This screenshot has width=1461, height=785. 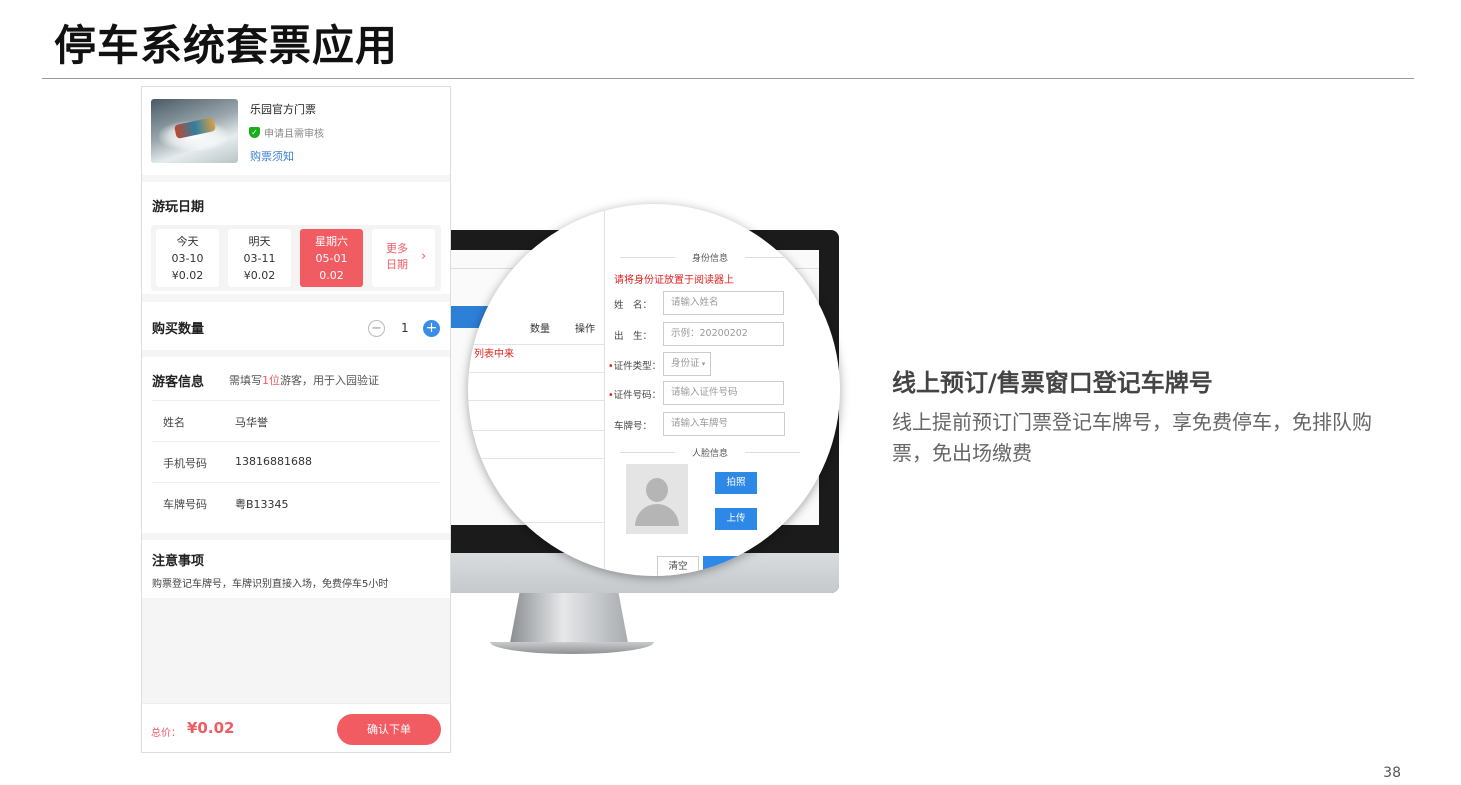 What do you see at coordinates (296, 727) in the screenshot?
I see `order-footer: 总价： ¥0.02 确认下单` at bounding box center [296, 727].